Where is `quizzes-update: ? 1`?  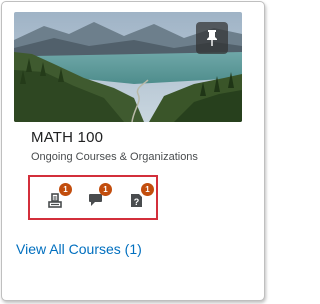
quizzes-update: ? 1 is located at coordinates (139, 198).